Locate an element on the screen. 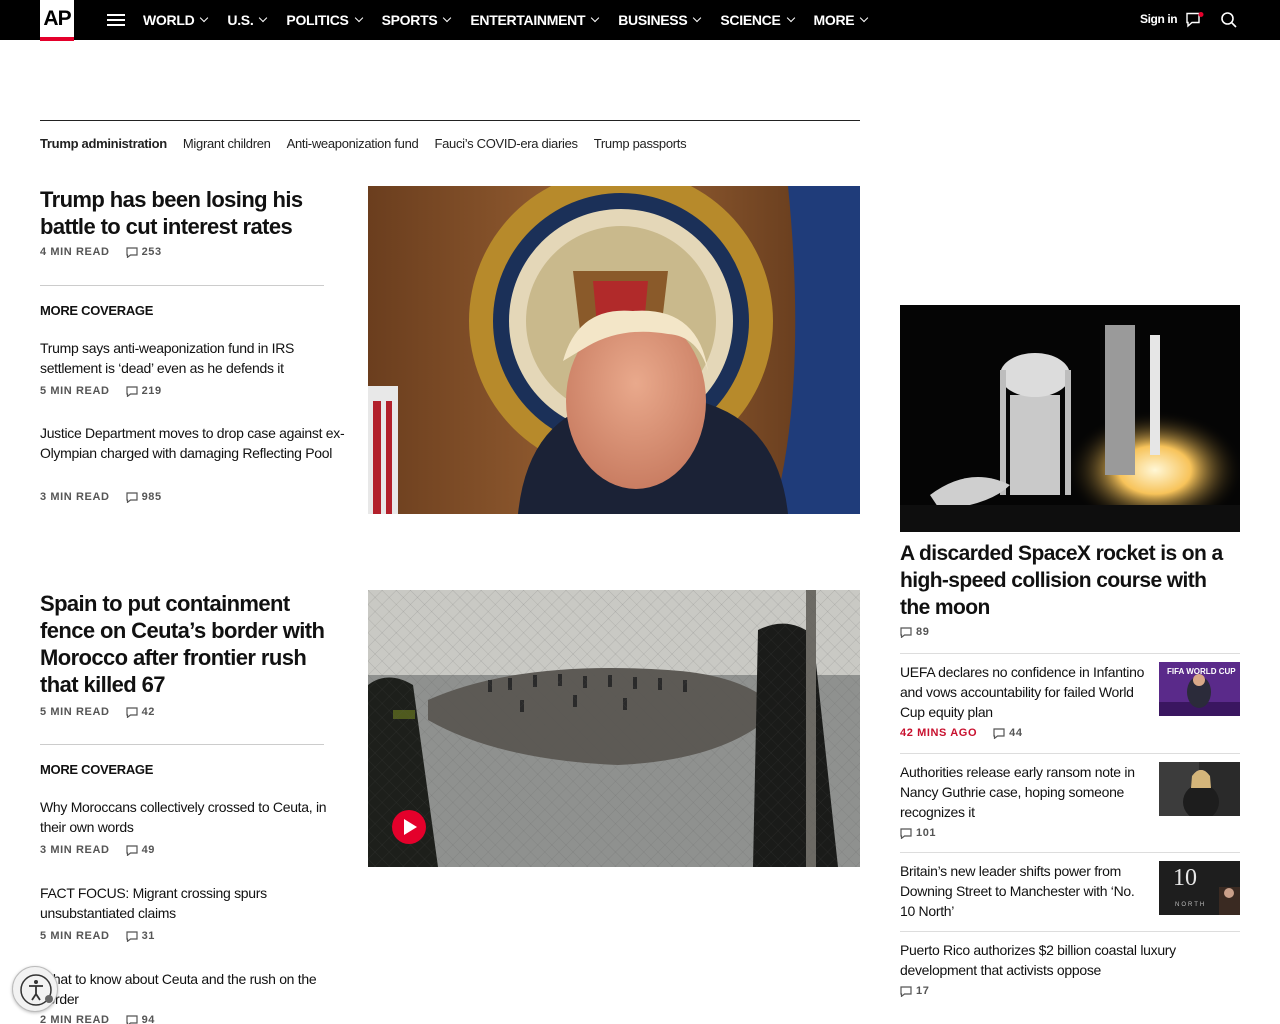  story1-photo is located at coordinates (614, 350).